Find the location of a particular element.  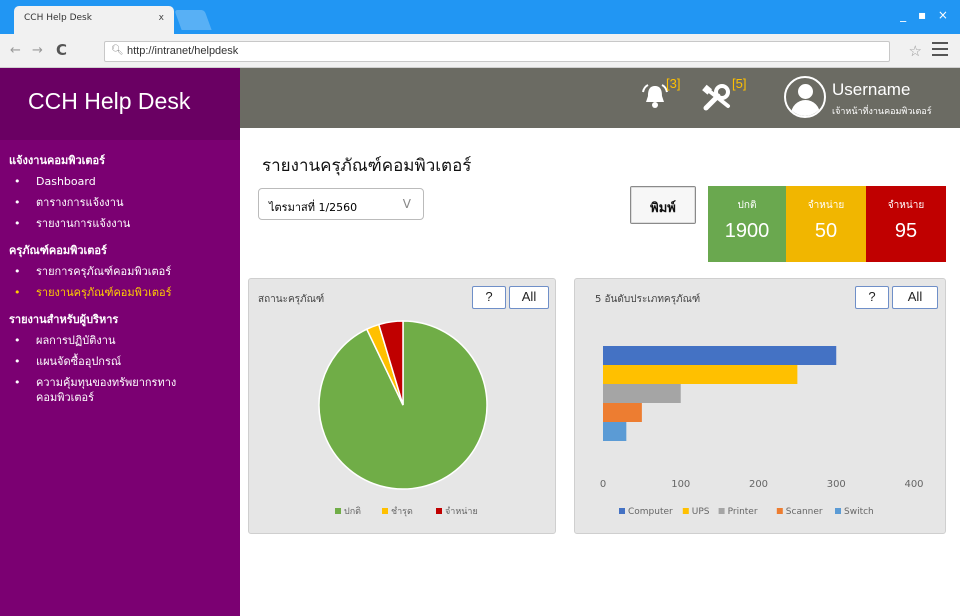

sidebar-item-cost-effectiveness: • ความคุ้มทุนของทรัพยากรทางคอมพิวเตอร์ is located at coordinates (120, 390).